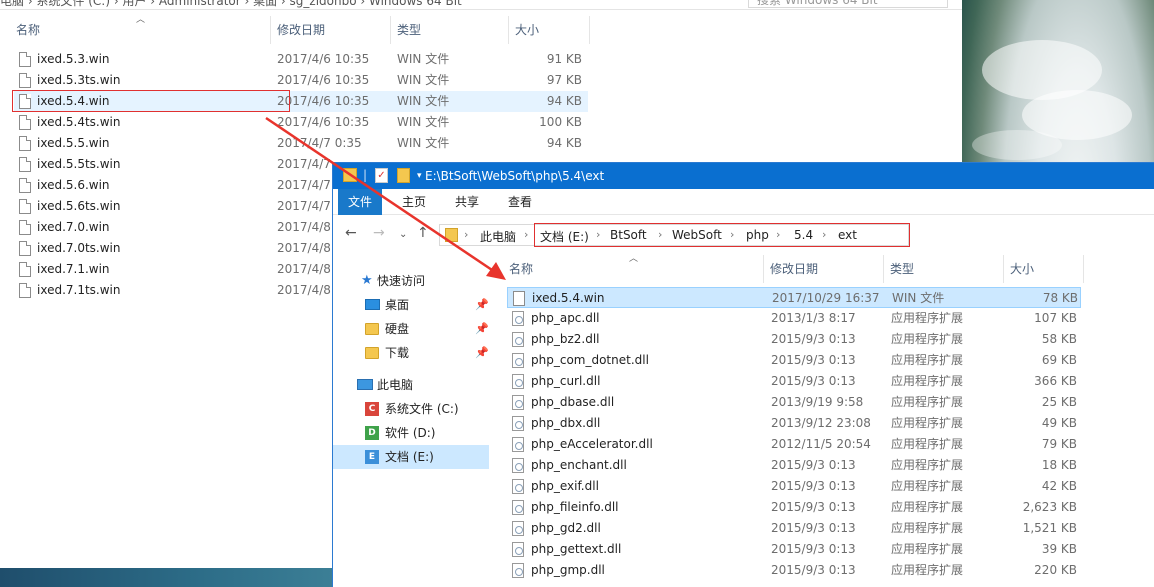  What do you see at coordinates (1059, 339) in the screenshot?
I see `file-size: 58 KB` at bounding box center [1059, 339].